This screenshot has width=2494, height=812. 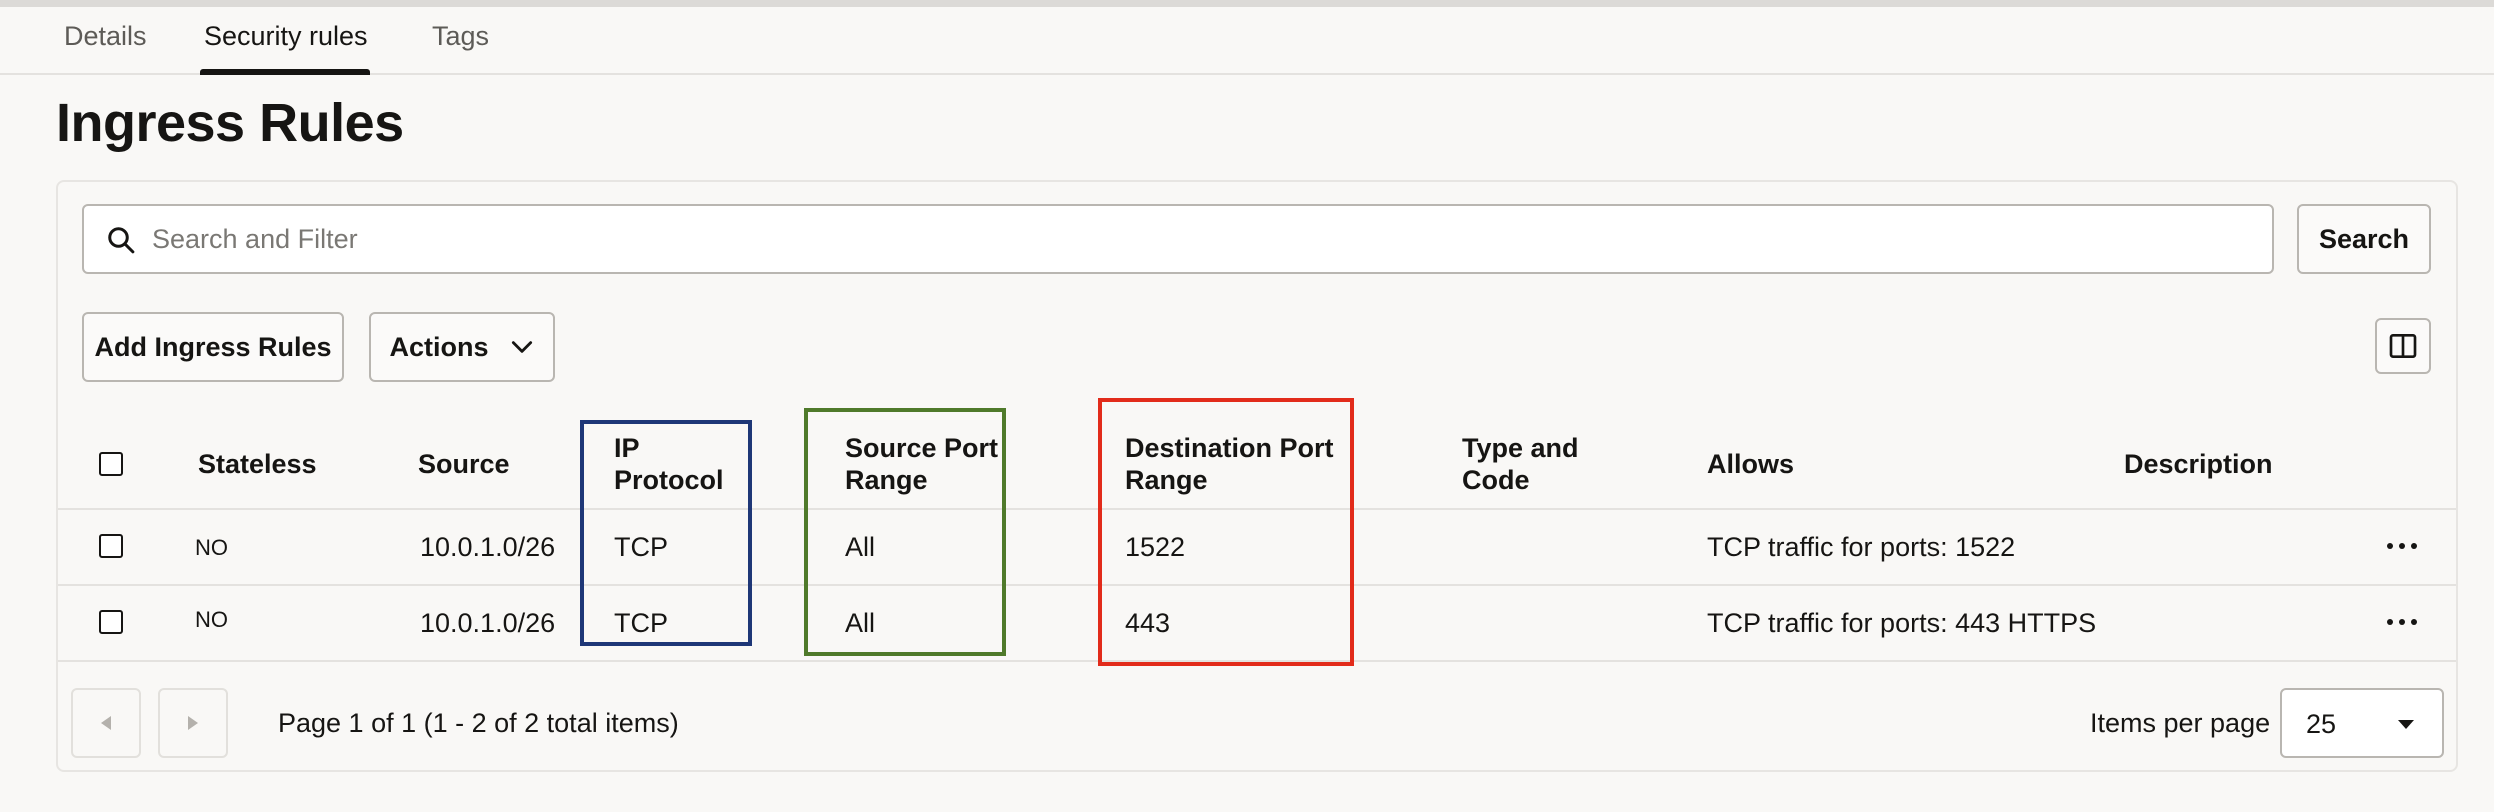 I want to click on add-ingress-rules-button: Add Ingress Rules, so click(x=213, y=347).